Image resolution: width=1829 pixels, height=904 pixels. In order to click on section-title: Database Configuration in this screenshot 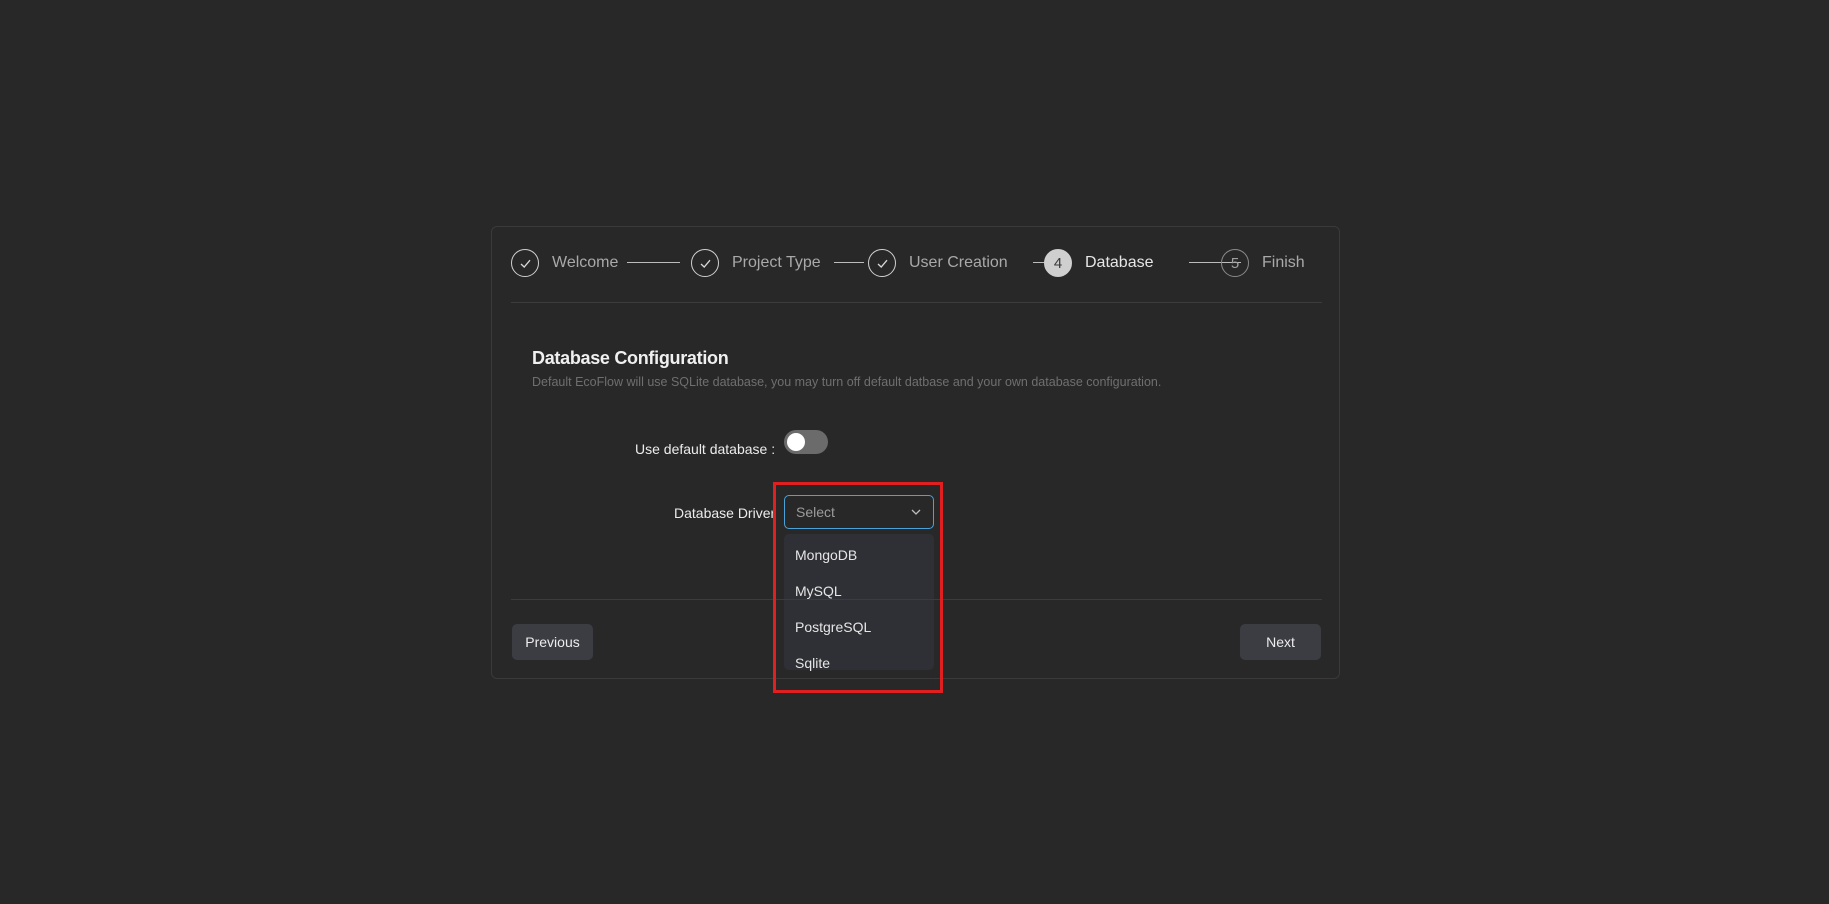, I will do `click(630, 358)`.